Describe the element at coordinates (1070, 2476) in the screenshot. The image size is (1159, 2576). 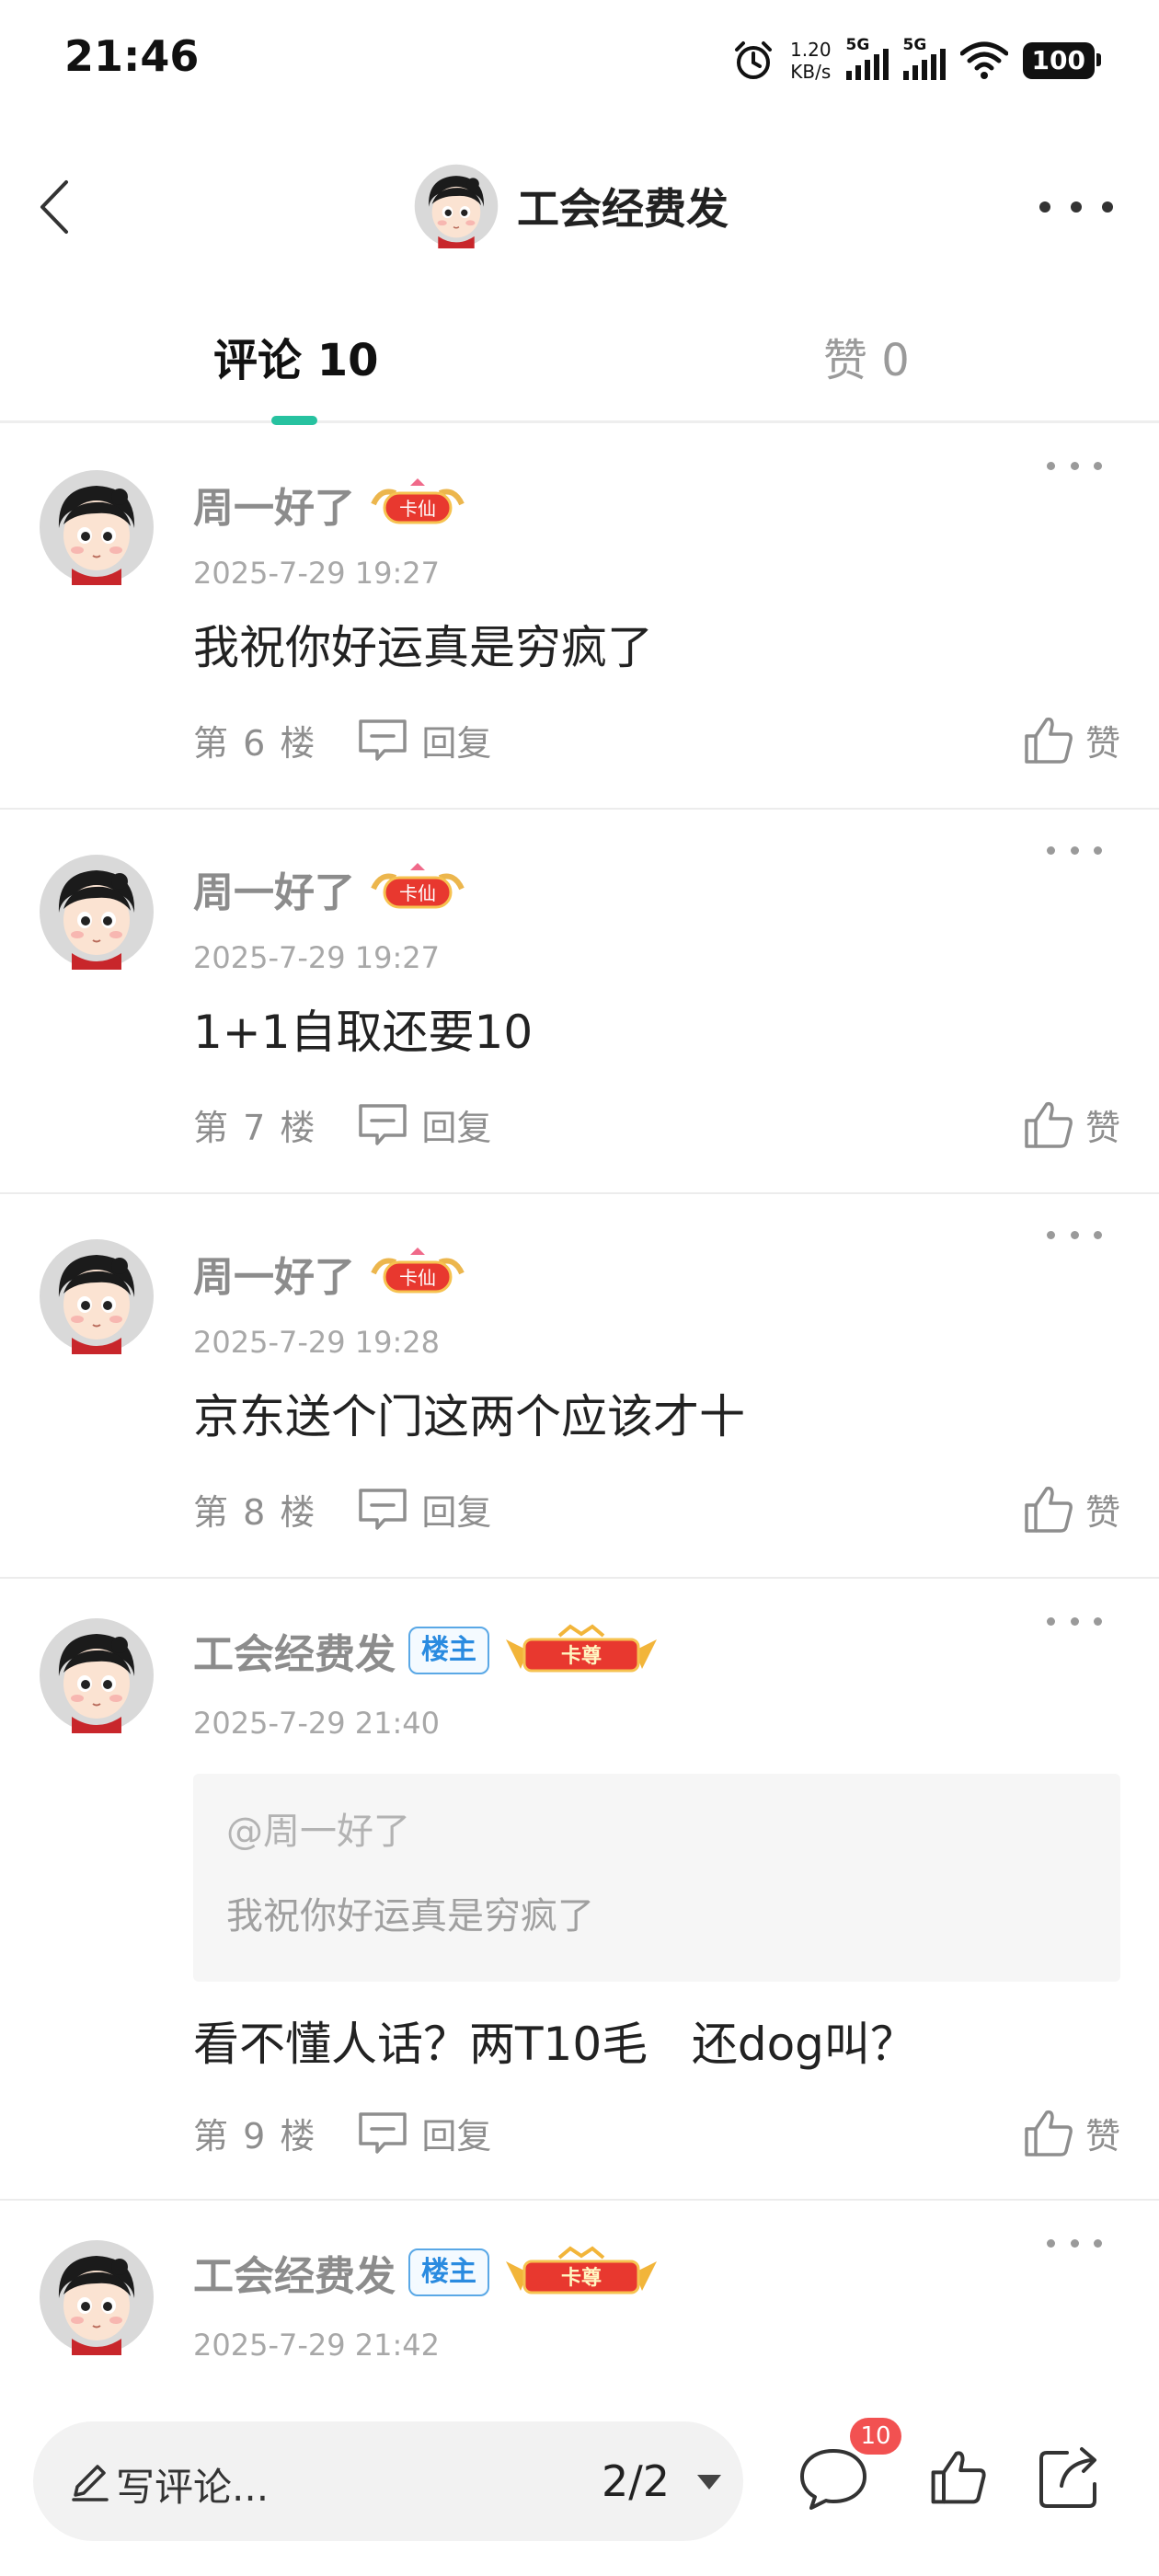
I see `share-icon` at that location.